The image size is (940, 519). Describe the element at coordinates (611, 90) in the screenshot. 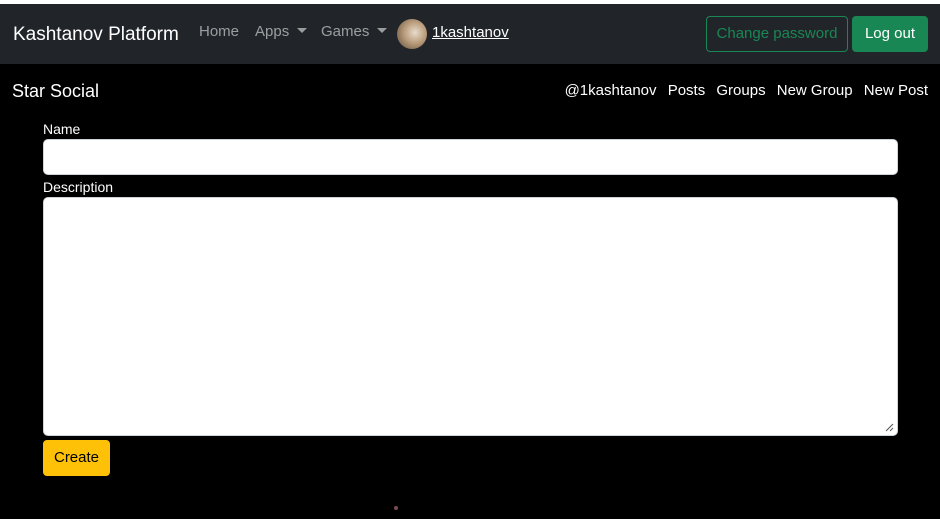

I see `subnav-user-handle: @1kashtanov` at that location.